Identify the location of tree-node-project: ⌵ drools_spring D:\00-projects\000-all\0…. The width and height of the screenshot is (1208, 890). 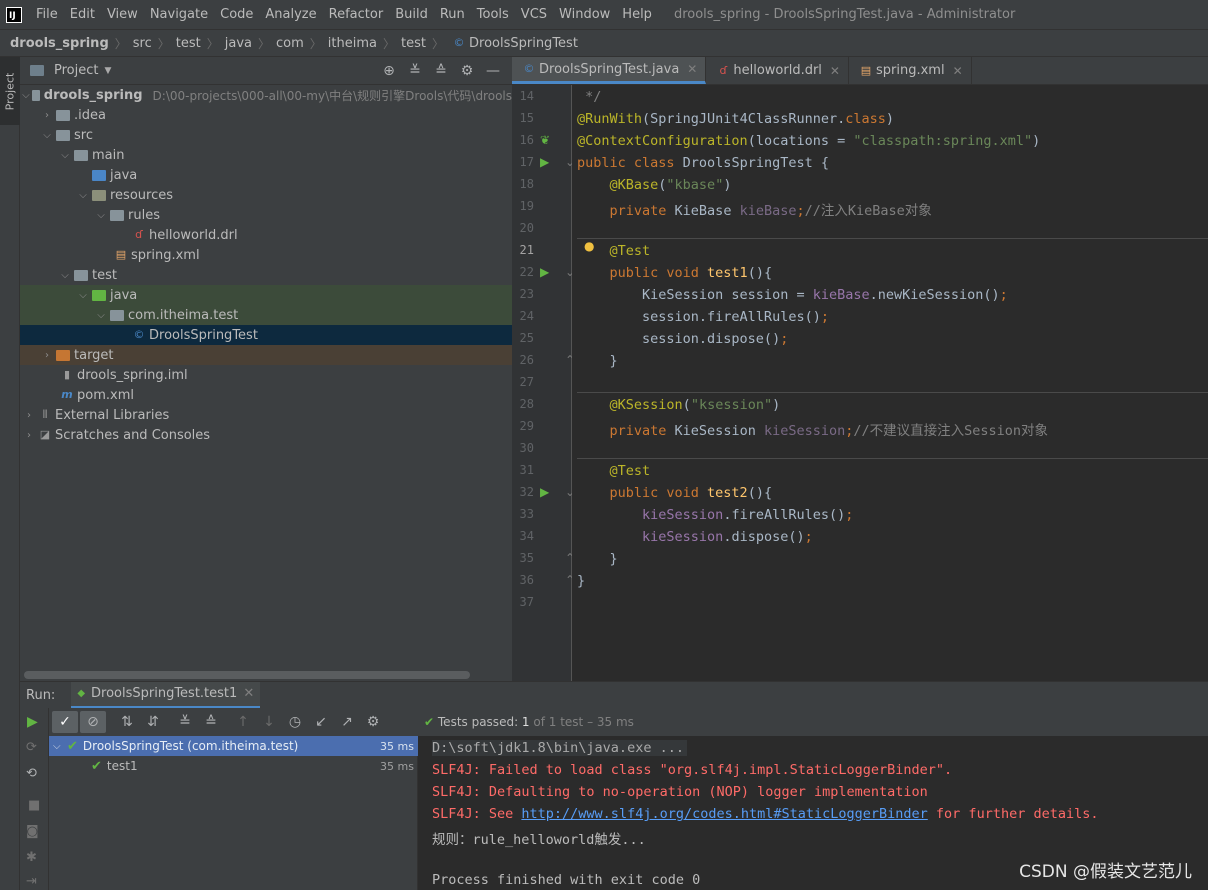
(266, 95).